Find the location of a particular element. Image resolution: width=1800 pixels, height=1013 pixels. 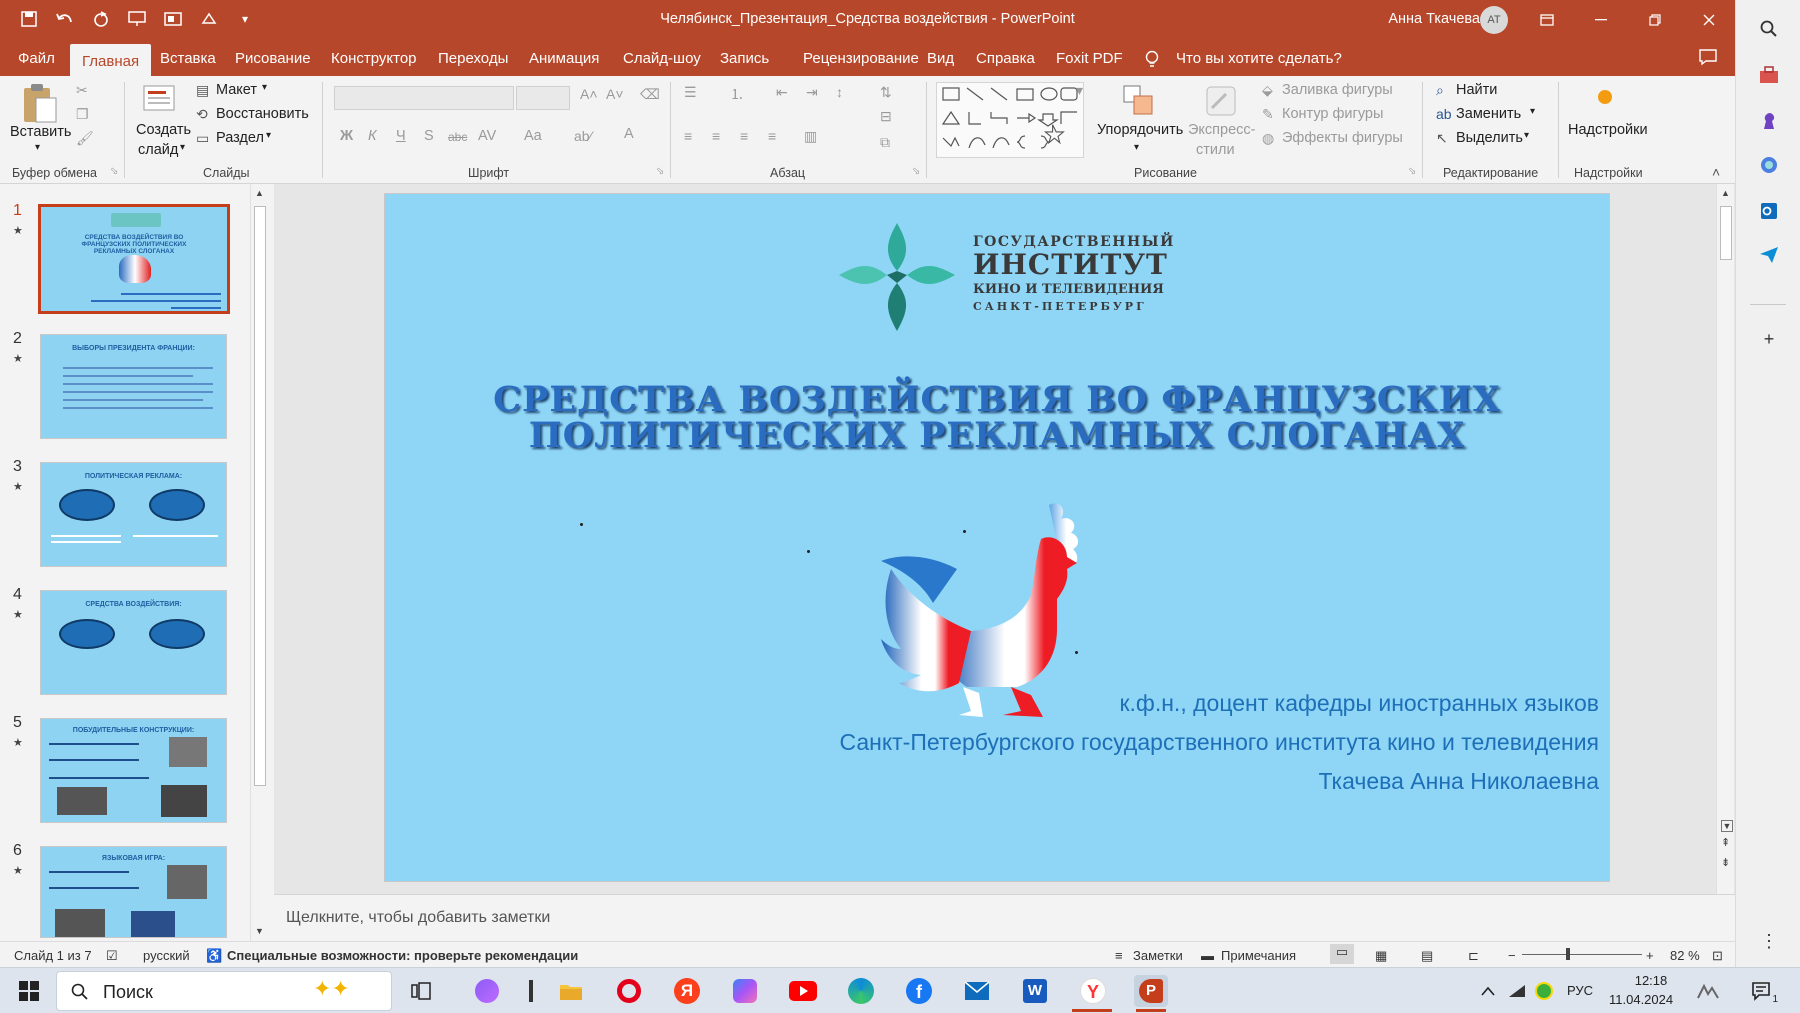

tab-view: Вид is located at coordinates (940, 58).